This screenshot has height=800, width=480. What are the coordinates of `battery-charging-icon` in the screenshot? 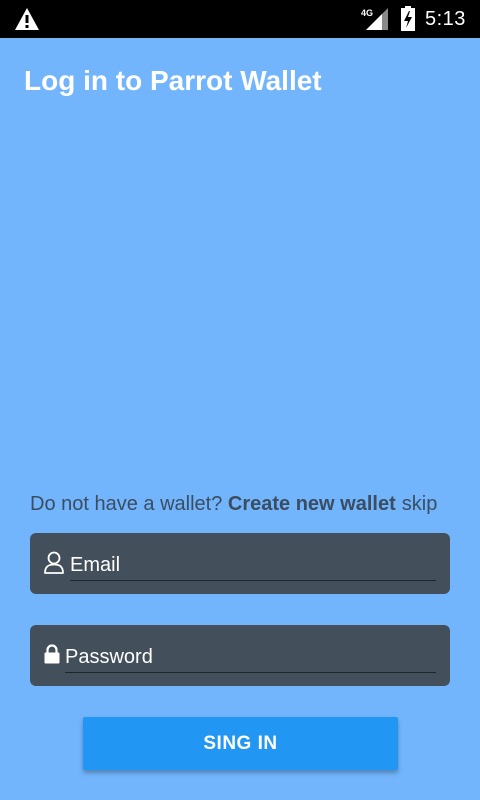 It's located at (408, 18).